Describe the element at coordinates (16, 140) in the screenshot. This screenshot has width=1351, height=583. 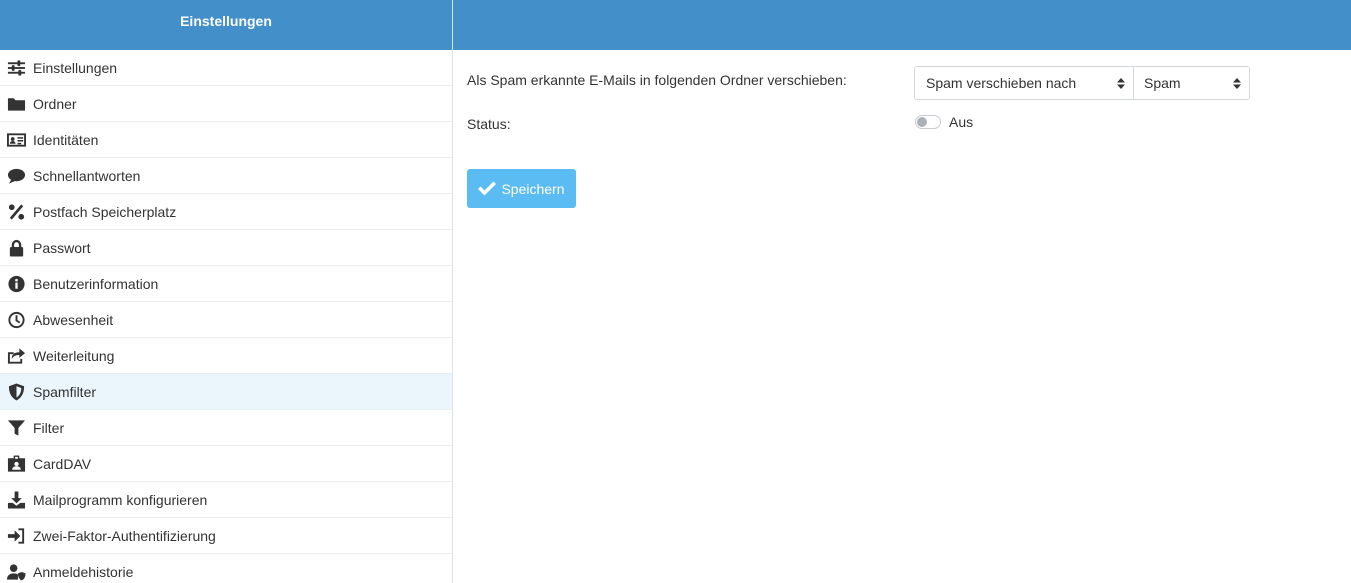
I see `id-card-icon` at that location.